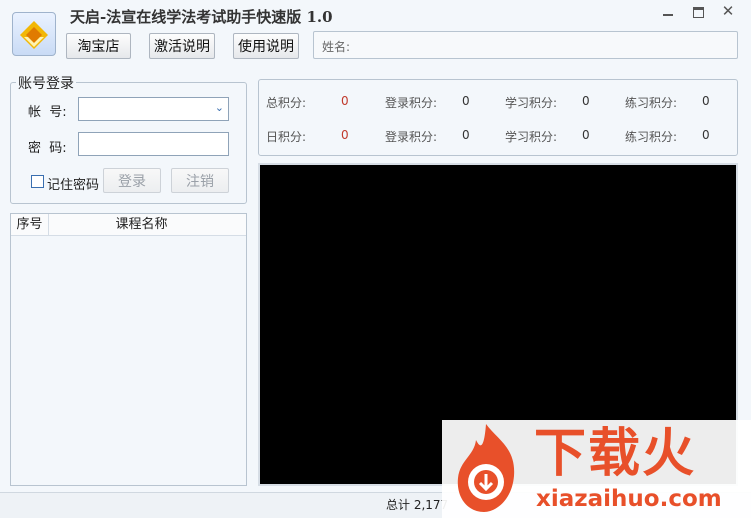  I want to click on maximize-button, so click(698, 12).